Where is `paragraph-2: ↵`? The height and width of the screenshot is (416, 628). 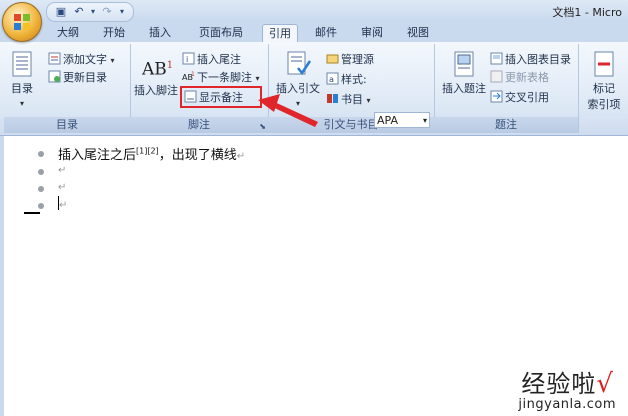
paragraph-2: ↵ is located at coordinates (62, 169).